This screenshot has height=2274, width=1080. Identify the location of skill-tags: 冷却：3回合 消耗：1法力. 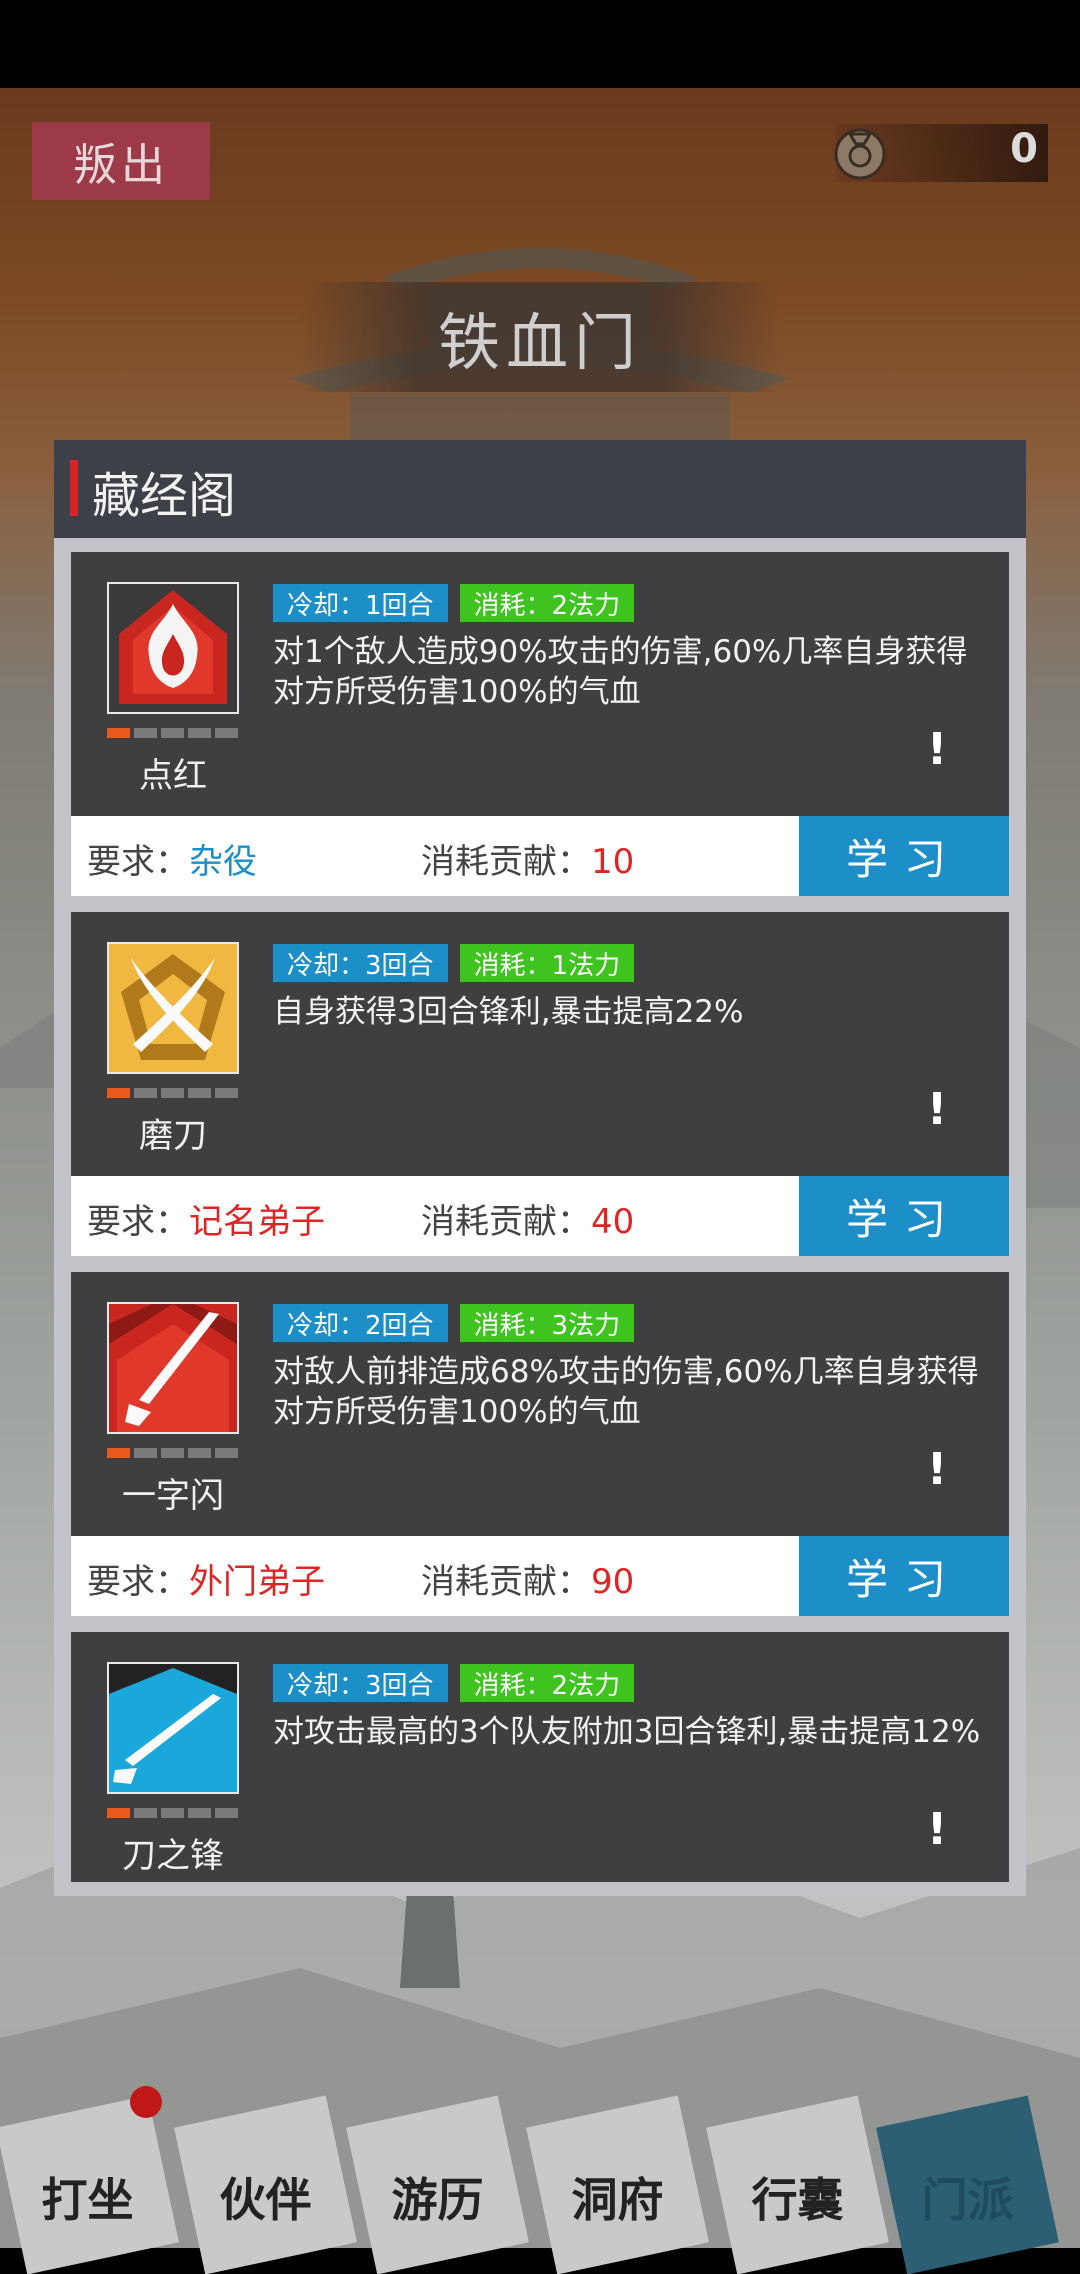
(454, 963).